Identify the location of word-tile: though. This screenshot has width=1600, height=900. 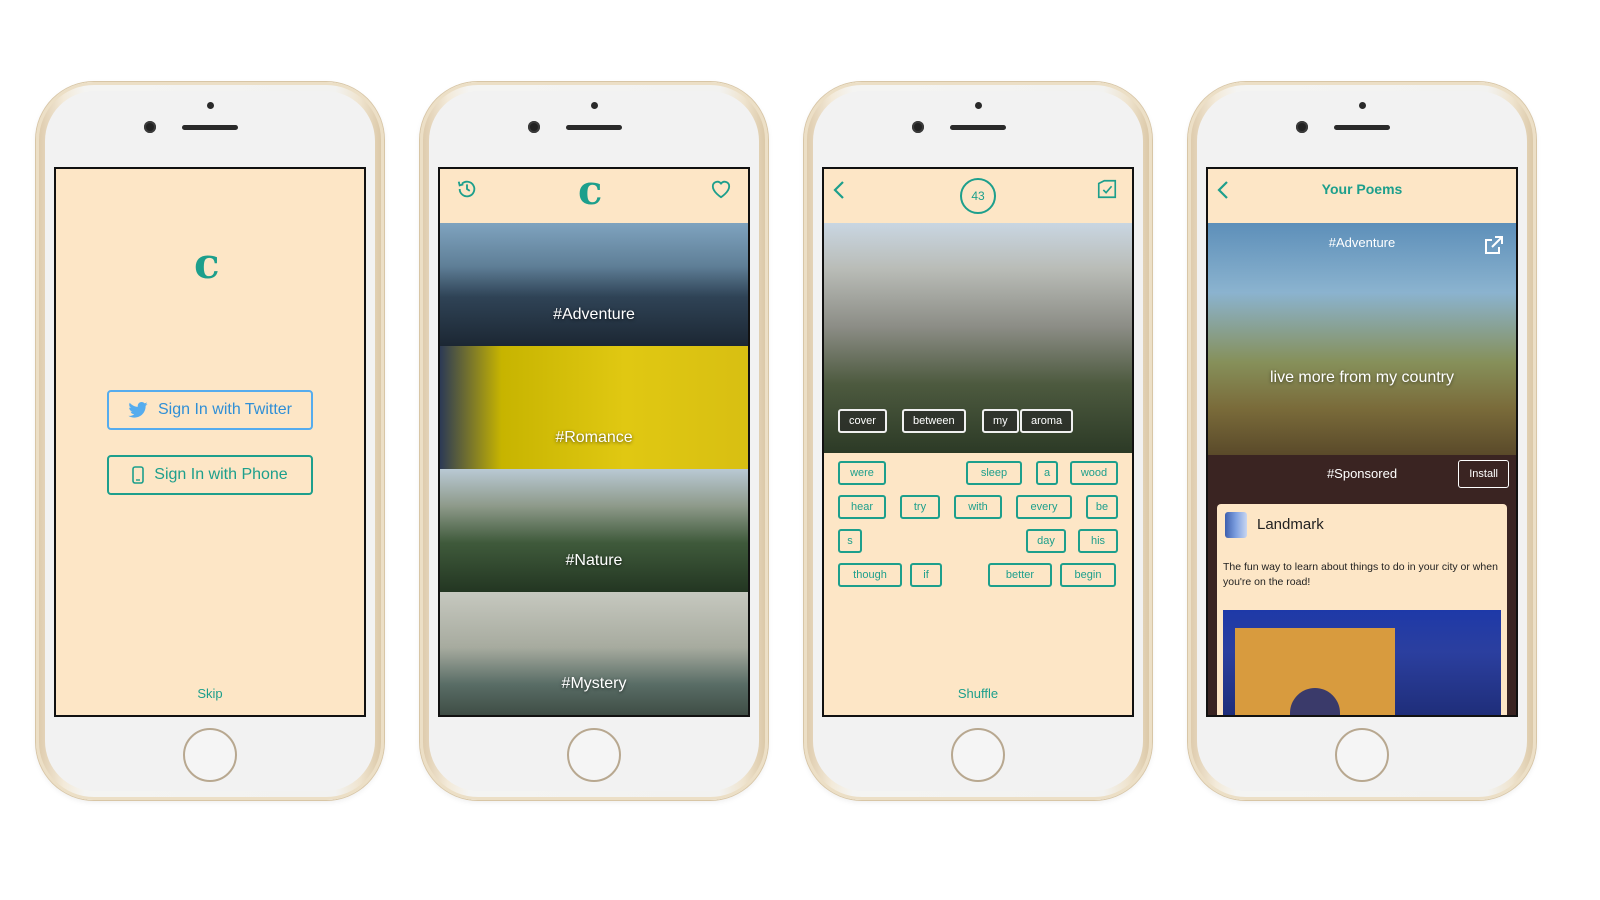
(870, 575).